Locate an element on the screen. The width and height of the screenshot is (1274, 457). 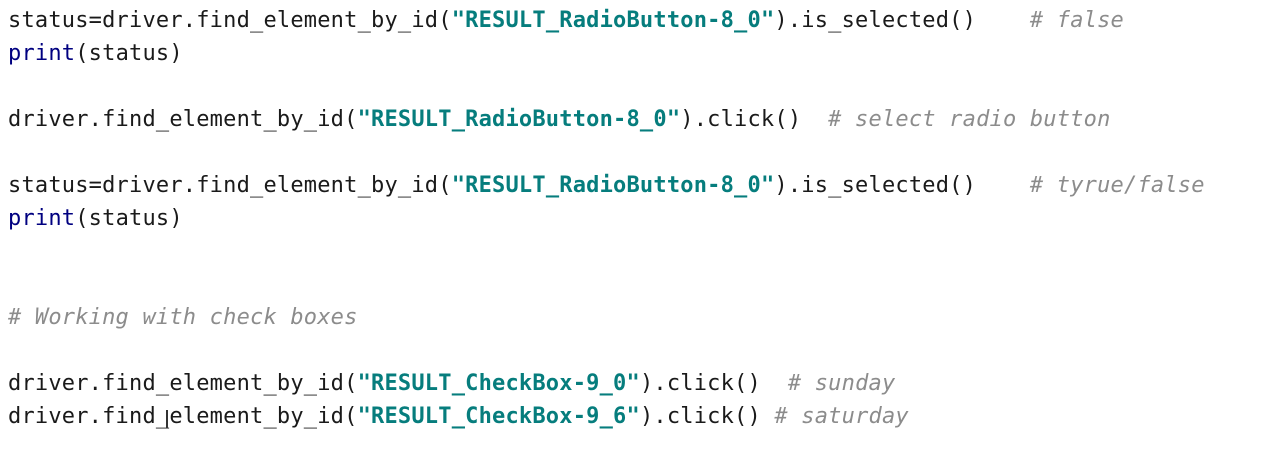
comment: # sunday is located at coordinates (841, 383).